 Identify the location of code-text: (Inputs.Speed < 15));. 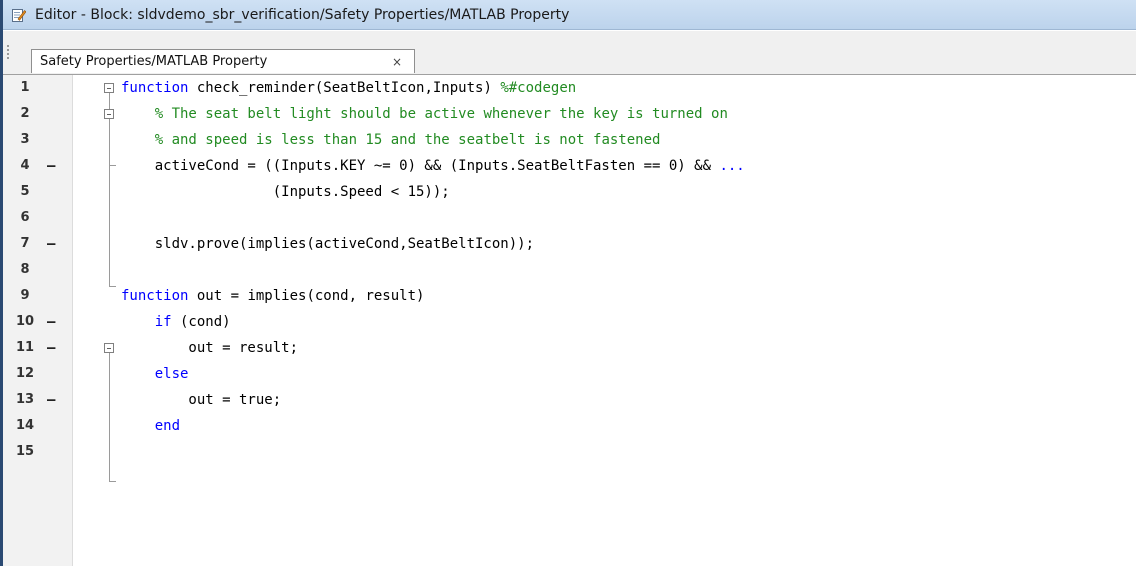
(285, 192).